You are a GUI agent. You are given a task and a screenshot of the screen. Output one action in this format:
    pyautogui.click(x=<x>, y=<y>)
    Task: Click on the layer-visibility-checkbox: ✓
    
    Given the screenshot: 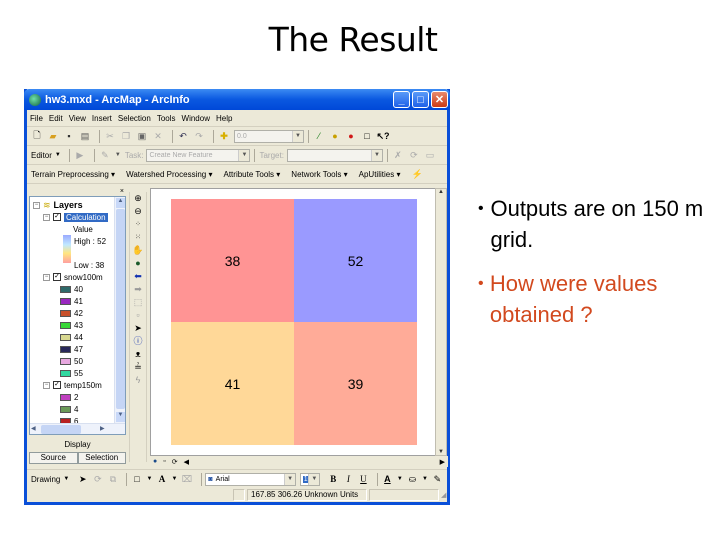 What is the action you would take?
    pyautogui.click(x=57, y=385)
    